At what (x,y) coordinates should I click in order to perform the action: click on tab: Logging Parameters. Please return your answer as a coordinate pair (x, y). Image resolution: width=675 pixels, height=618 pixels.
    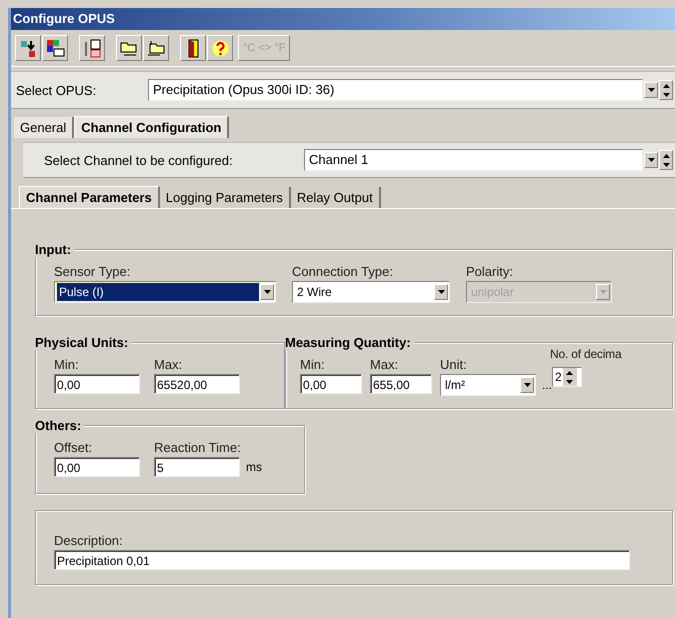
    Looking at the image, I should click on (225, 197).